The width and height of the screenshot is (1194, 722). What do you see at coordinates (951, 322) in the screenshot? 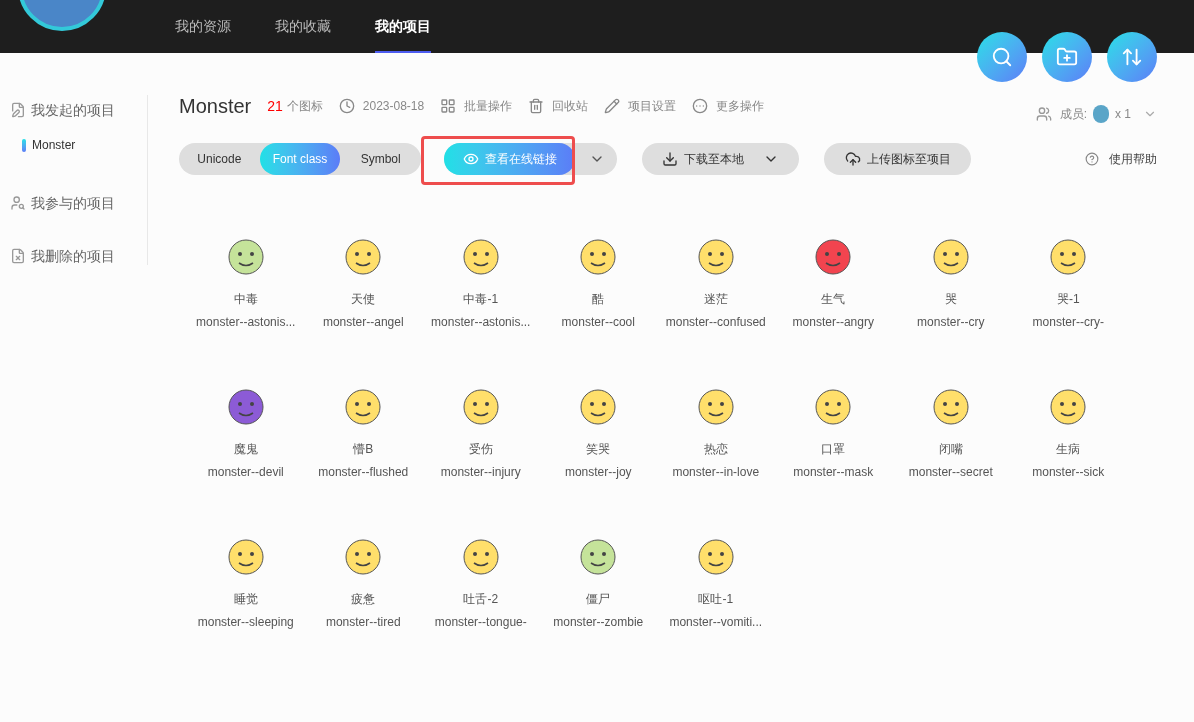
I see `icon-code: monster--cry` at bounding box center [951, 322].